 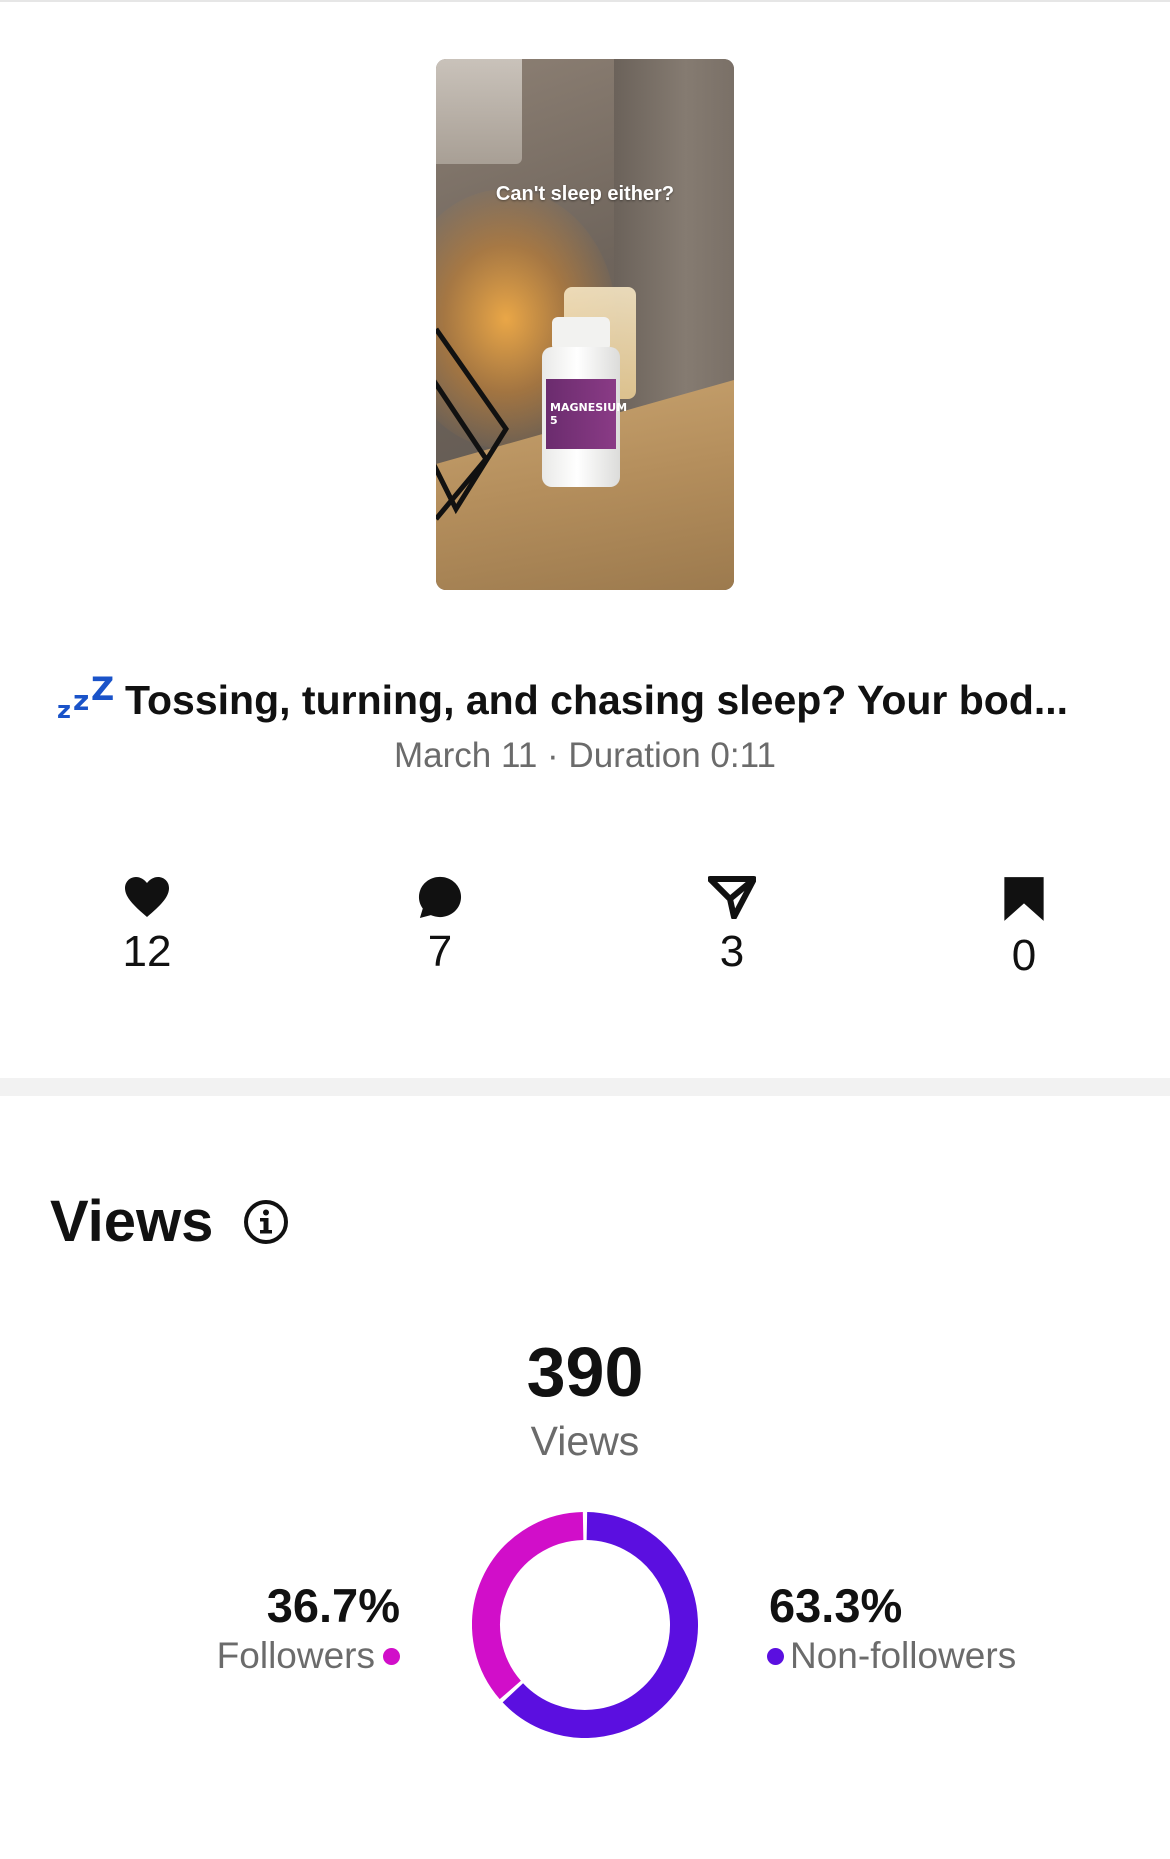 What do you see at coordinates (440, 926) in the screenshot?
I see `comments-stat: 7` at bounding box center [440, 926].